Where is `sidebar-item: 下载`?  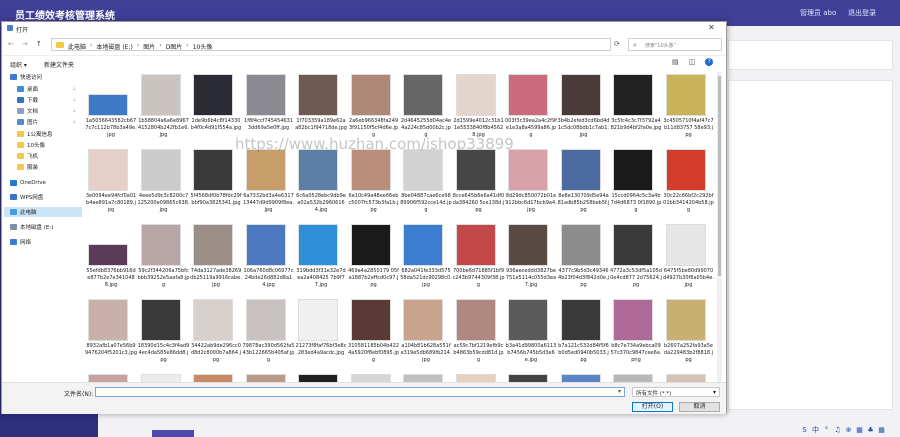 sidebar-item: 下载 is located at coordinates (27, 100).